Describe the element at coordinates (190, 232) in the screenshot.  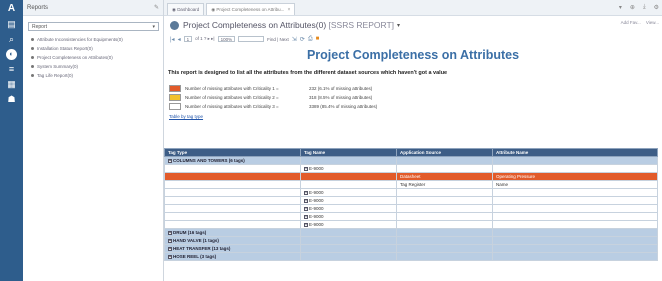
I see `cell-text: DRUM (16 tags)` at that location.